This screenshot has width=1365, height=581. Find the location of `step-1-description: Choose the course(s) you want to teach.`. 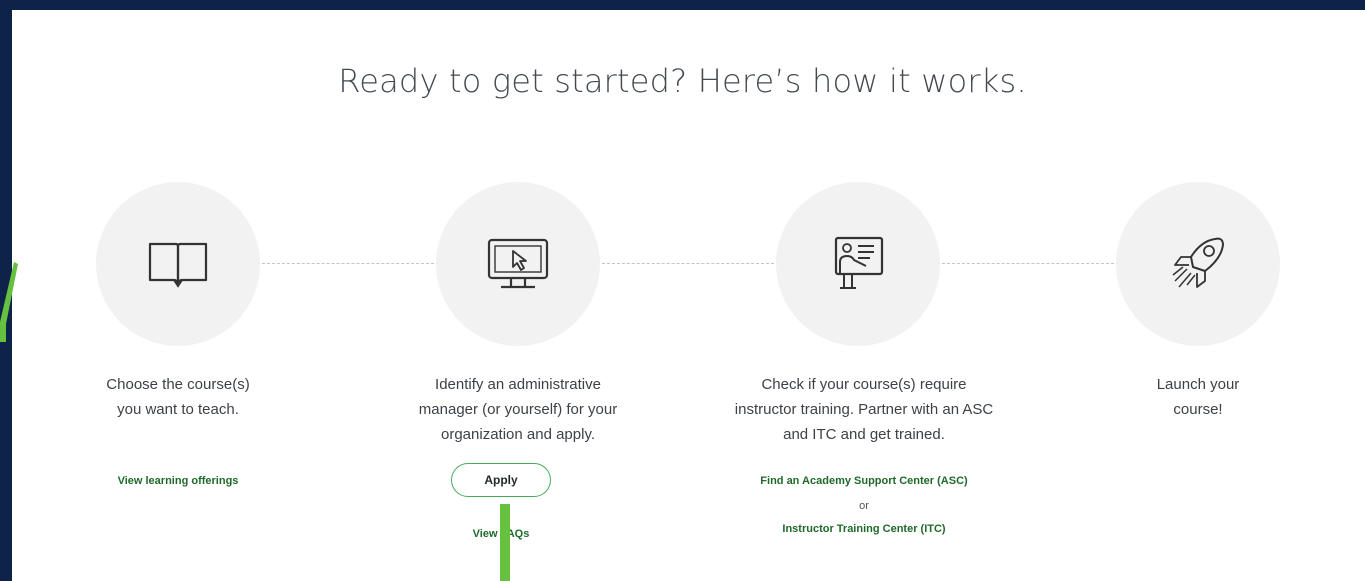

step-1-description: Choose the course(s) you want to teach. is located at coordinates (178, 397).